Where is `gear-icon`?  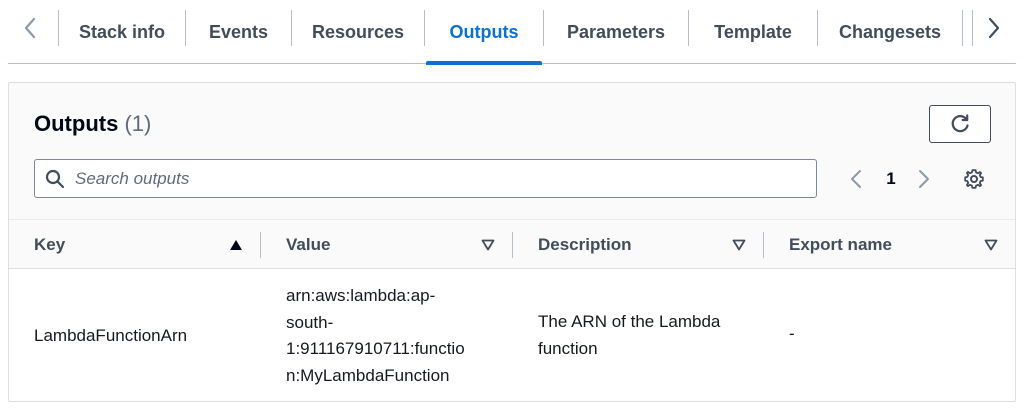 gear-icon is located at coordinates (974, 179).